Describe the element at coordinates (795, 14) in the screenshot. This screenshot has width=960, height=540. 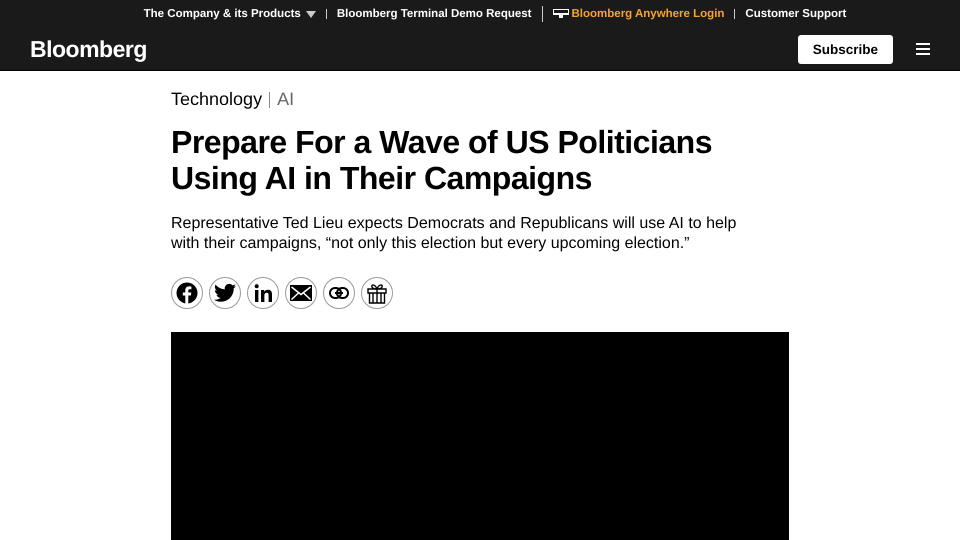
I see `top-nav-link: Customer Support` at that location.